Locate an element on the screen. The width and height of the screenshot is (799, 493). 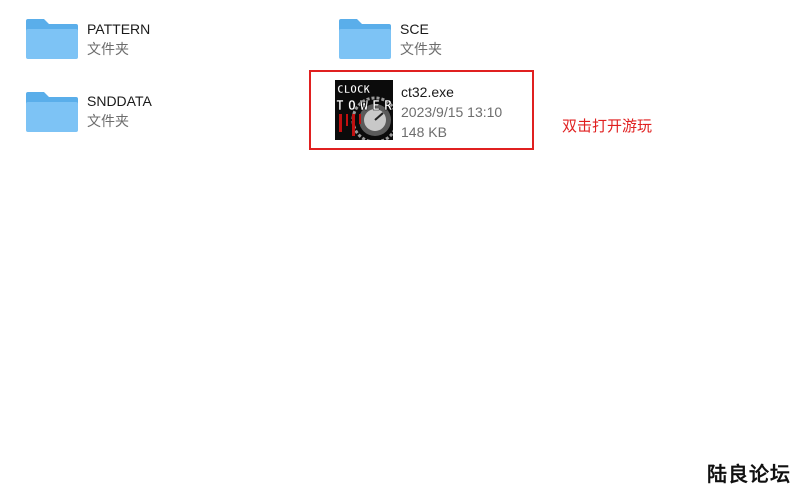
annotation-text: 双击打开游玩 is located at coordinates (607, 126).